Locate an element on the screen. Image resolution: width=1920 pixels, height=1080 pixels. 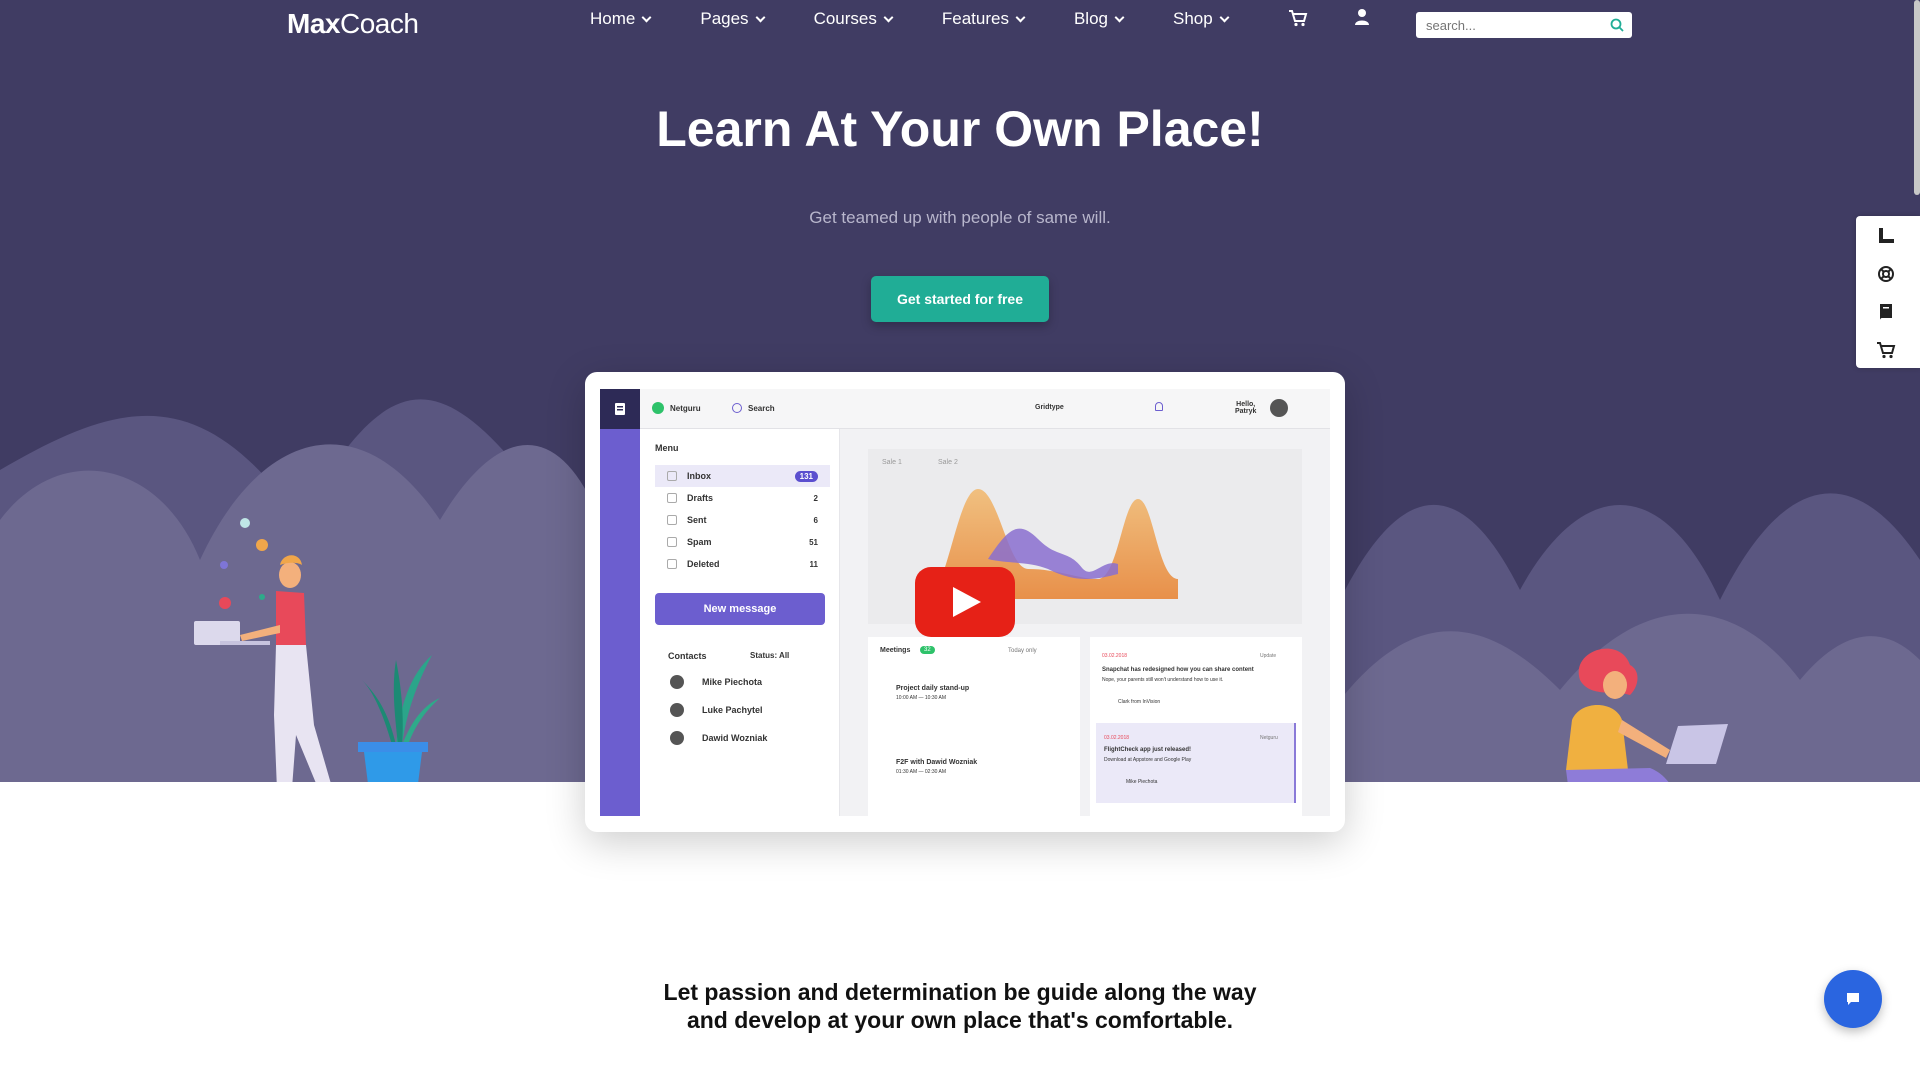
shopping-cart-icon is located at coordinates (1886, 350).